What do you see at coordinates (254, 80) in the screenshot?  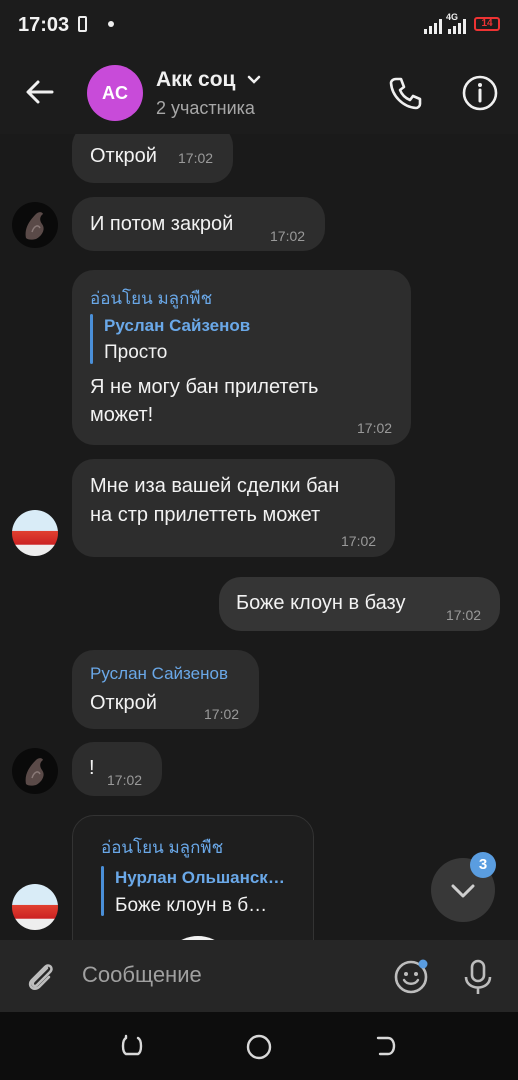 I see `chevron-down-icon` at bounding box center [254, 80].